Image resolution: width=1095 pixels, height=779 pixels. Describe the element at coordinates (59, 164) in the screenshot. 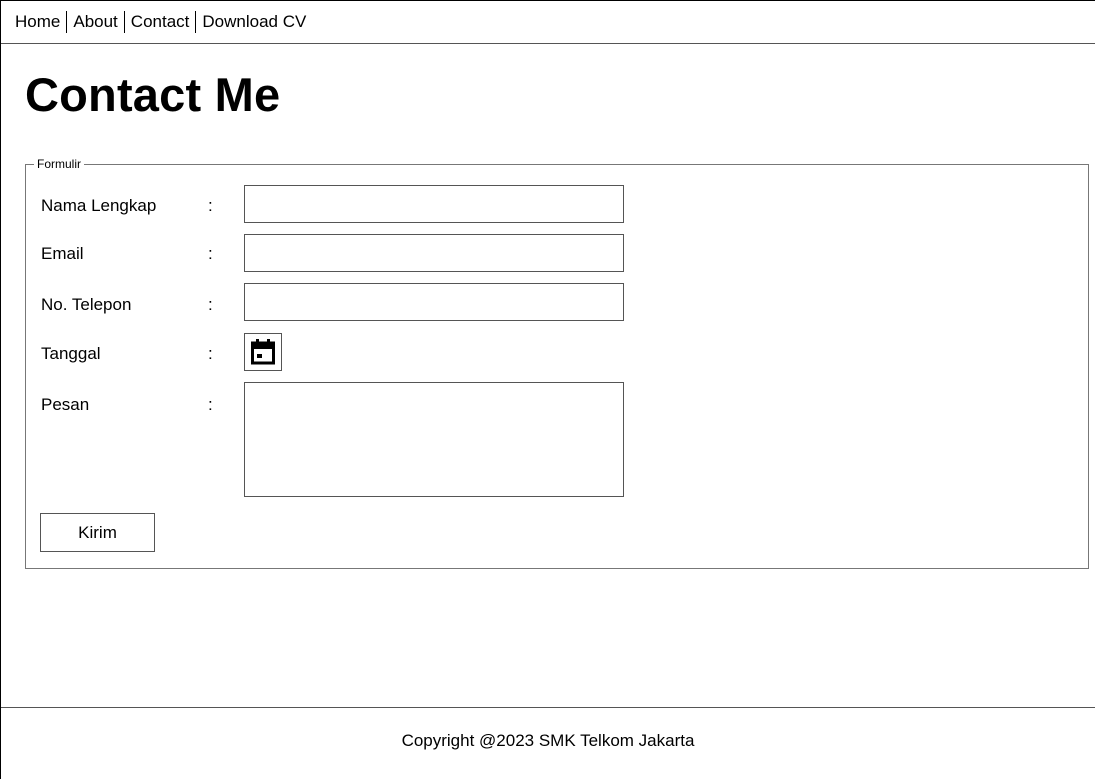

I see `form-legend: Formulir` at that location.